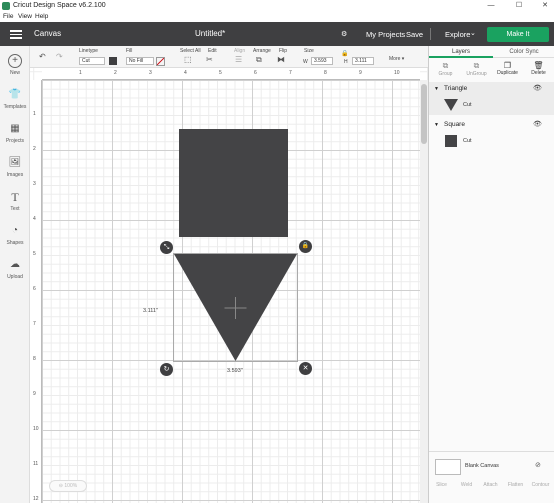 This screenshot has width=554, height=503. Describe the element at coordinates (15, 61) in the screenshot. I see `plus-icon: +` at that location.